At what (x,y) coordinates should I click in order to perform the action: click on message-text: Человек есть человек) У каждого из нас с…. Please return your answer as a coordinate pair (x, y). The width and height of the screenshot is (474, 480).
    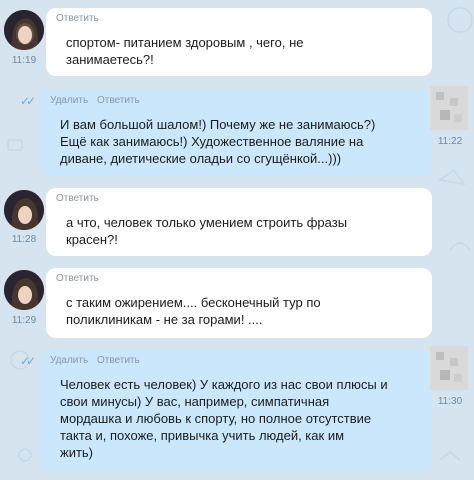
    Looking at the image, I should click on (224, 418).